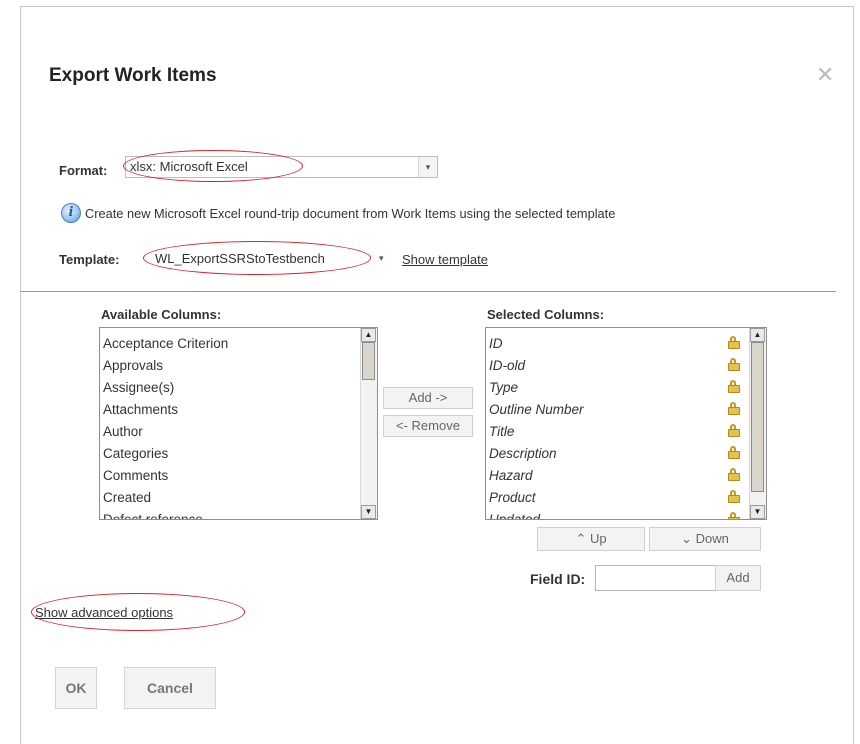 The image size is (860, 744). Describe the element at coordinates (230, 410) in the screenshot. I see `list-item: Attachments` at that location.